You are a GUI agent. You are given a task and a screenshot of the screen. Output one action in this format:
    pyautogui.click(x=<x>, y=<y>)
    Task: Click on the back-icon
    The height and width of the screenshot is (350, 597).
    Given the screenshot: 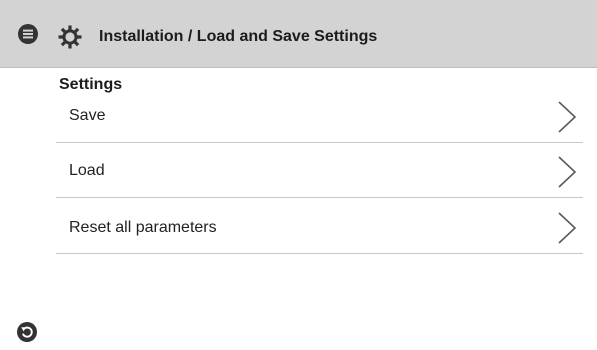 What is the action you would take?
    pyautogui.click(x=27, y=332)
    